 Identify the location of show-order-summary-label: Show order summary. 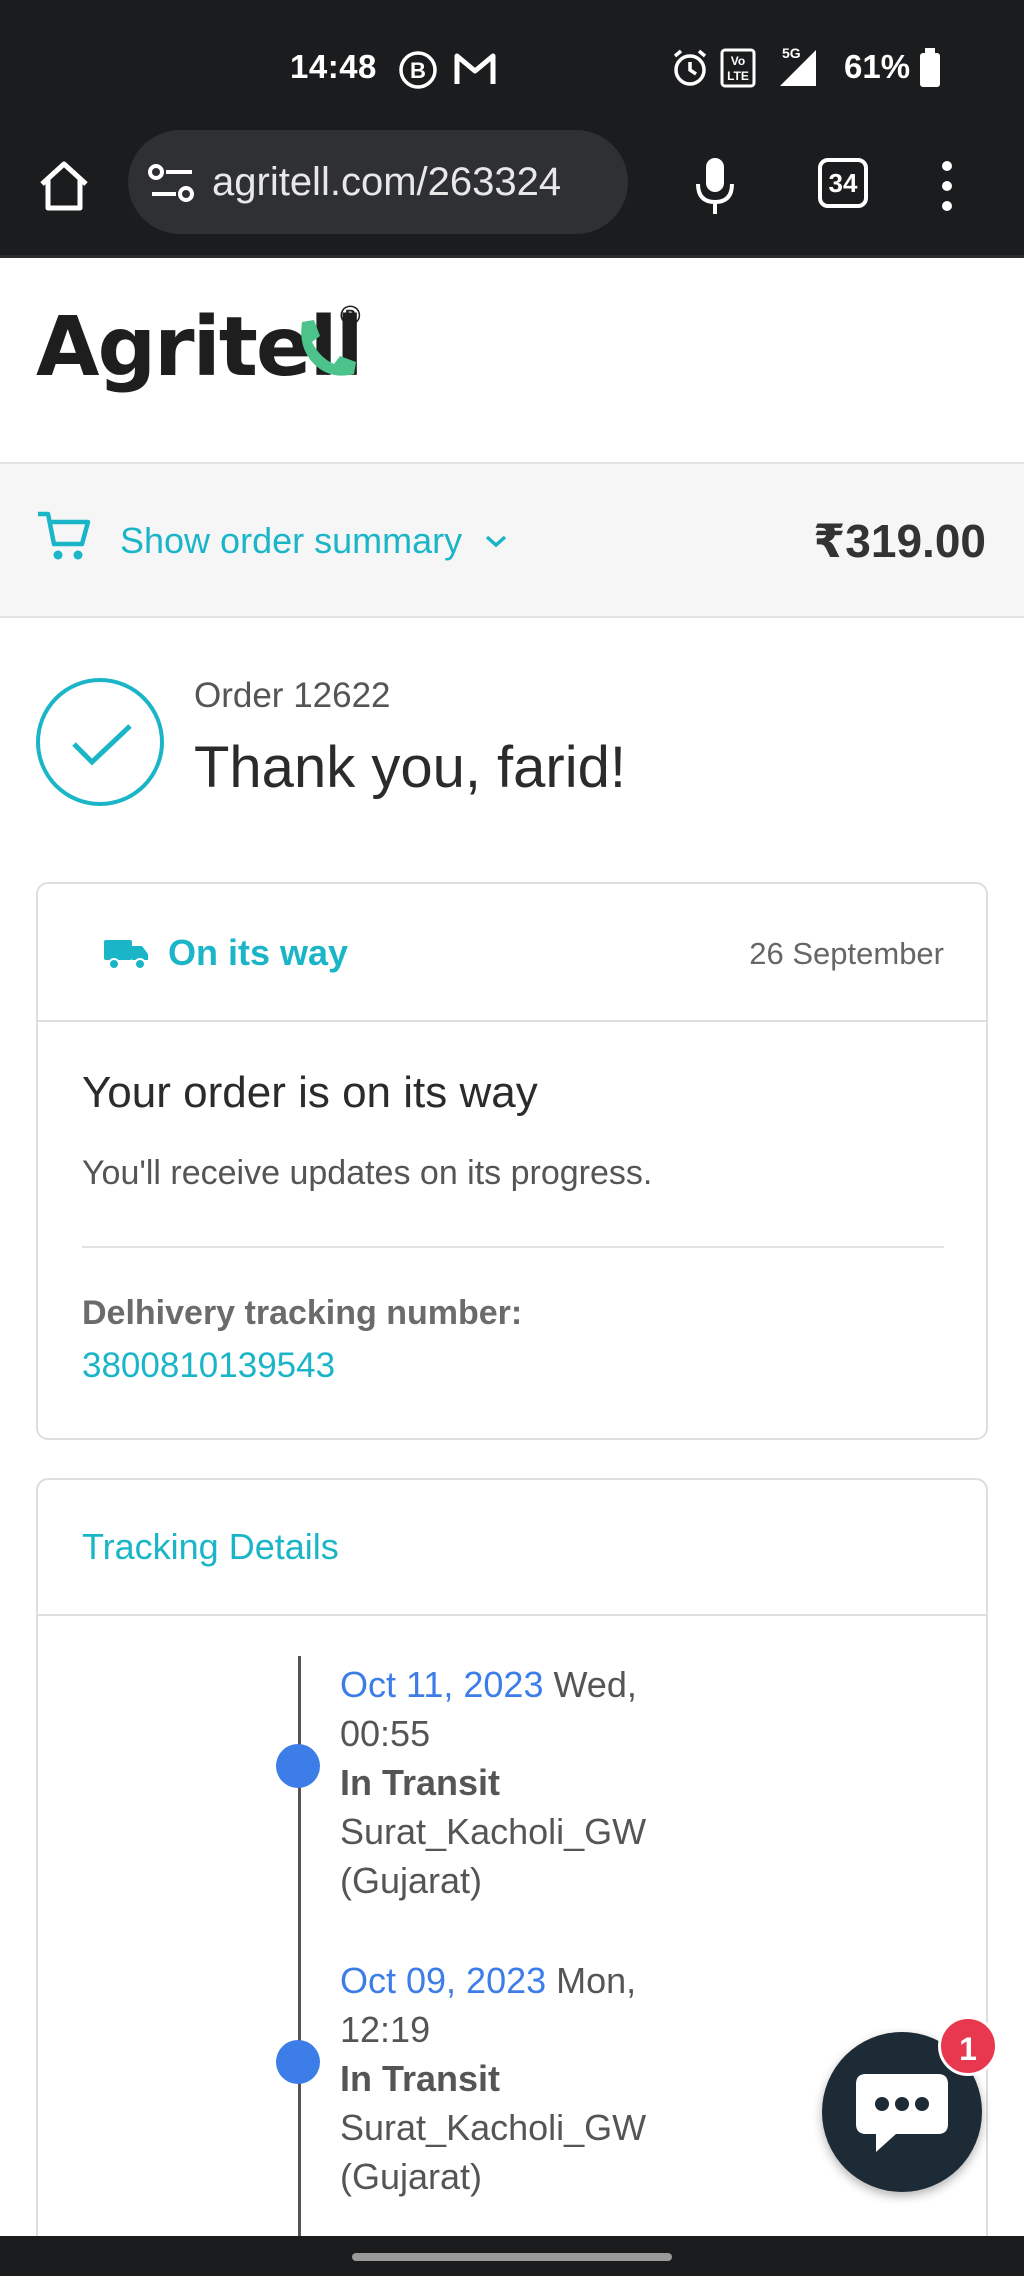
(291, 541).